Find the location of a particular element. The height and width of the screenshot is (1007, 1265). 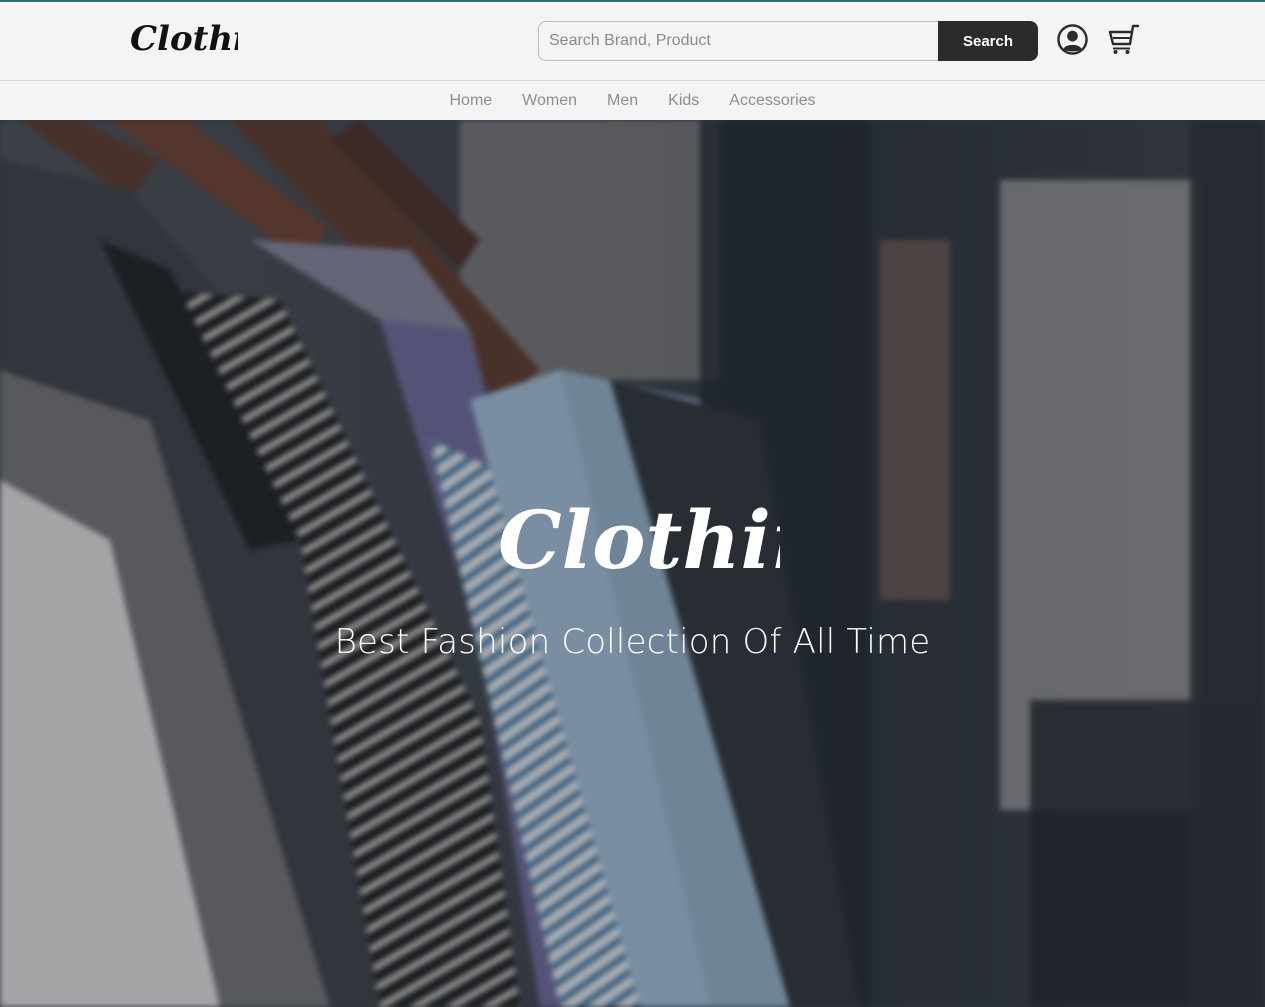

nav-accessories: Accessories is located at coordinates (772, 101).